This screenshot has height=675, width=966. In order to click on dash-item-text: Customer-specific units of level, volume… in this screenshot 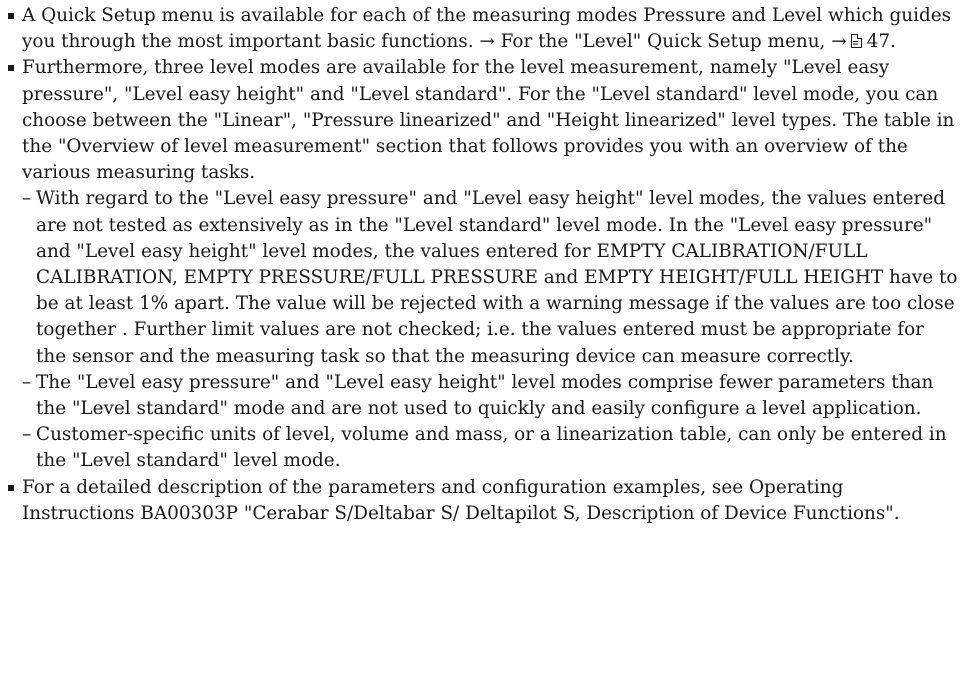, I will do `click(491, 448)`.